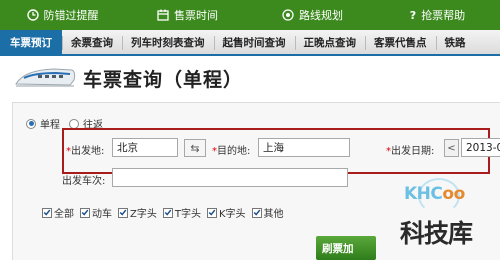 This screenshot has width=500, height=260. Describe the element at coordinates (304, 147) in the screenshot. I see `to-input: 上海` at that location.